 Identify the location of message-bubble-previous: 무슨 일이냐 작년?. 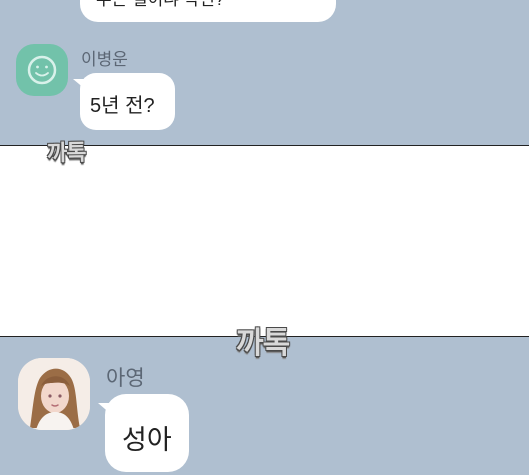
(208, 11).